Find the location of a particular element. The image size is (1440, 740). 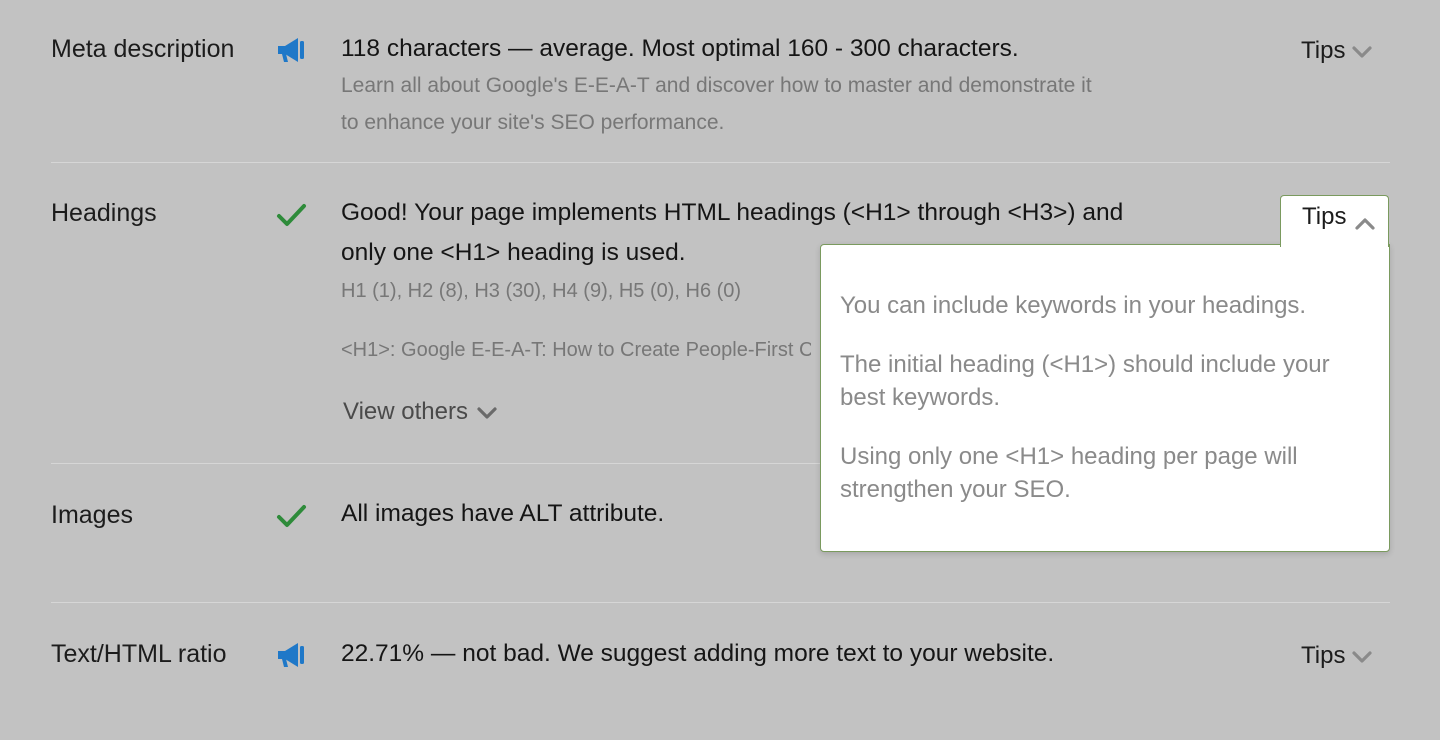

detail-text-line-2: to enhance your site's SEO performance. is located at coordinates (533, 122).